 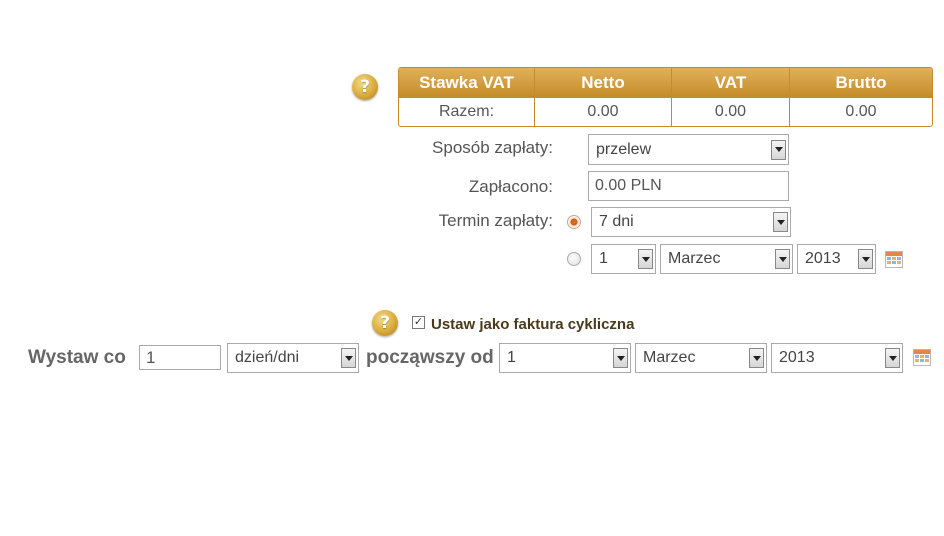 I want to click on term-day-select: 1, so click(x=623, y=259).